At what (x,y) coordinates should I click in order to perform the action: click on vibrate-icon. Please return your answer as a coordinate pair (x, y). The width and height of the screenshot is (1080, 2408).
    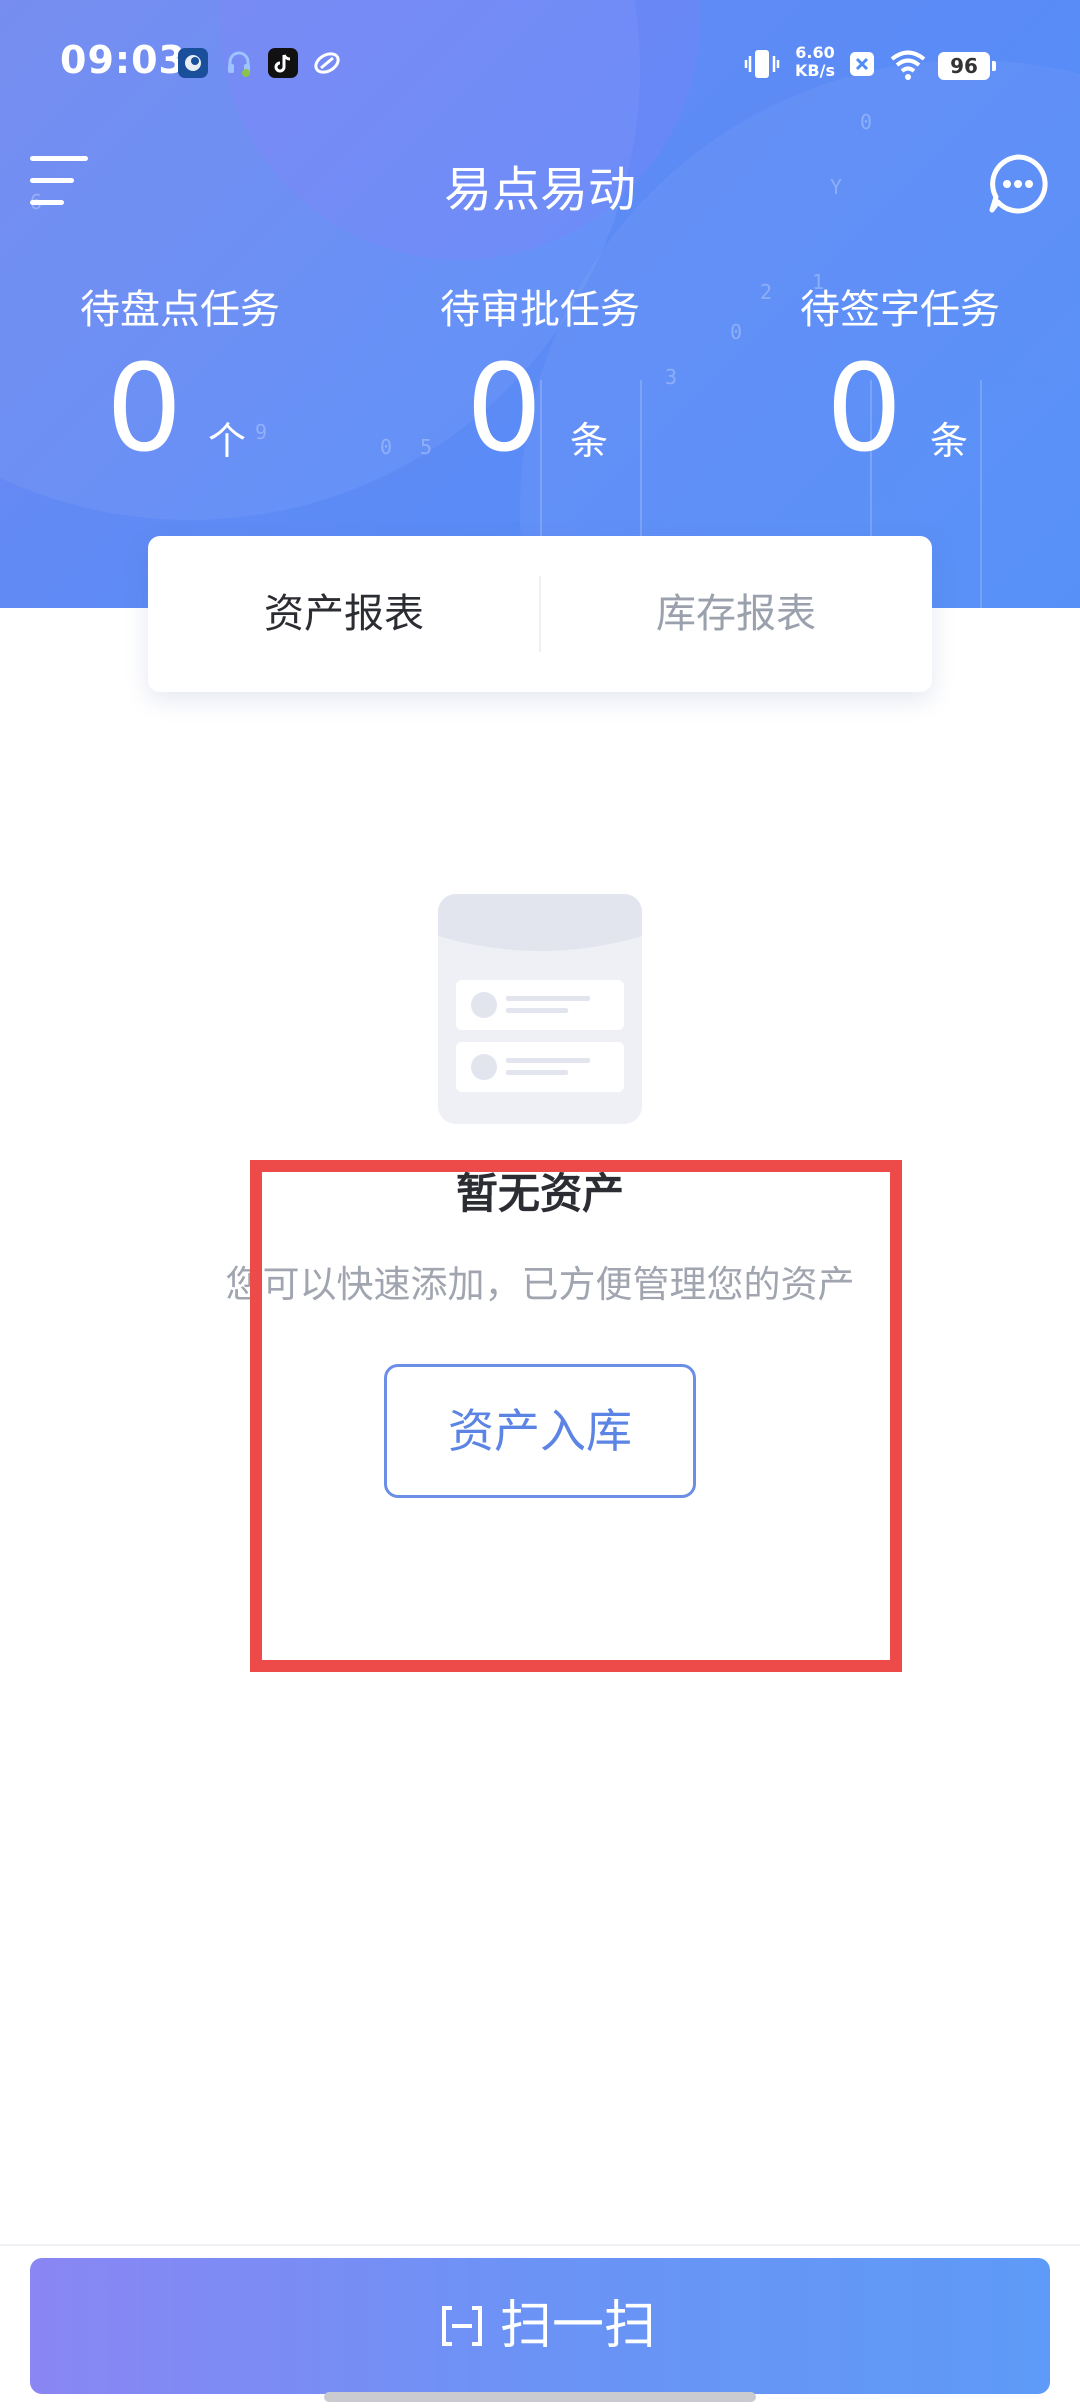
    Looking at the image, I should click on (762, 64).